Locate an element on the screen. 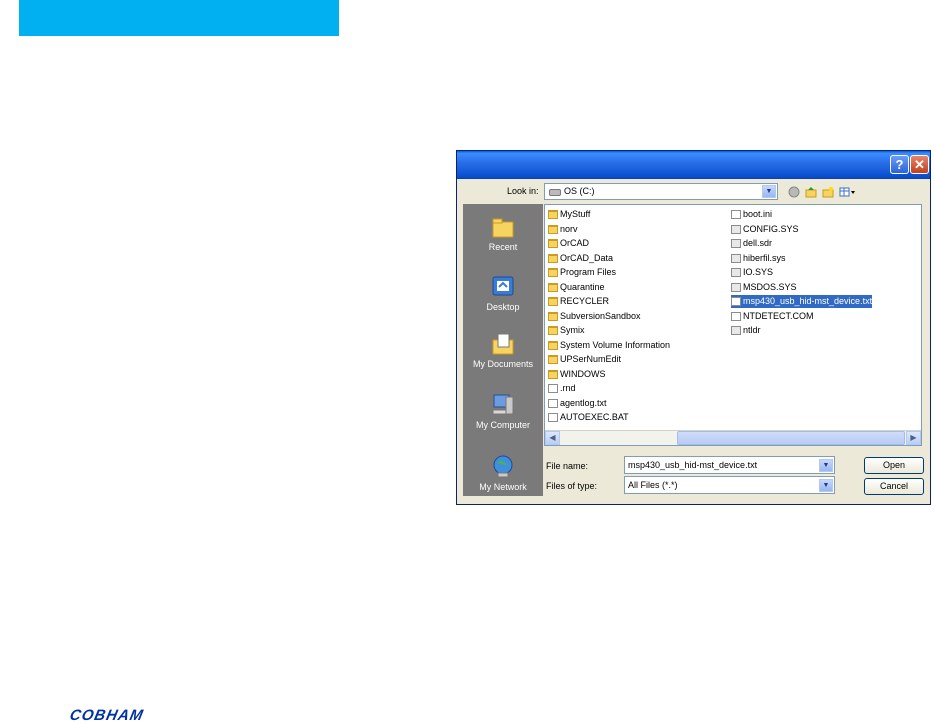 The image size is (934, 724). folder-item: UPSerNumEdit is located at coordinates (584, 359).